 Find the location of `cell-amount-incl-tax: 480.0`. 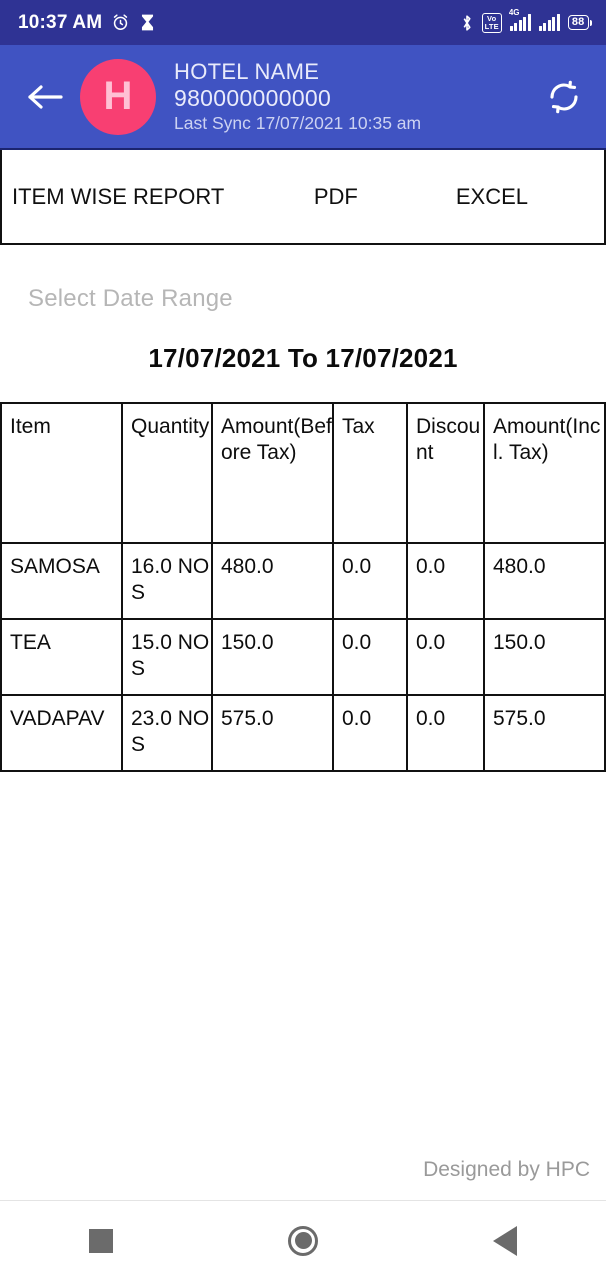

cell-amount-incl-tax: 480.0 is located at coordinates (544, 581).